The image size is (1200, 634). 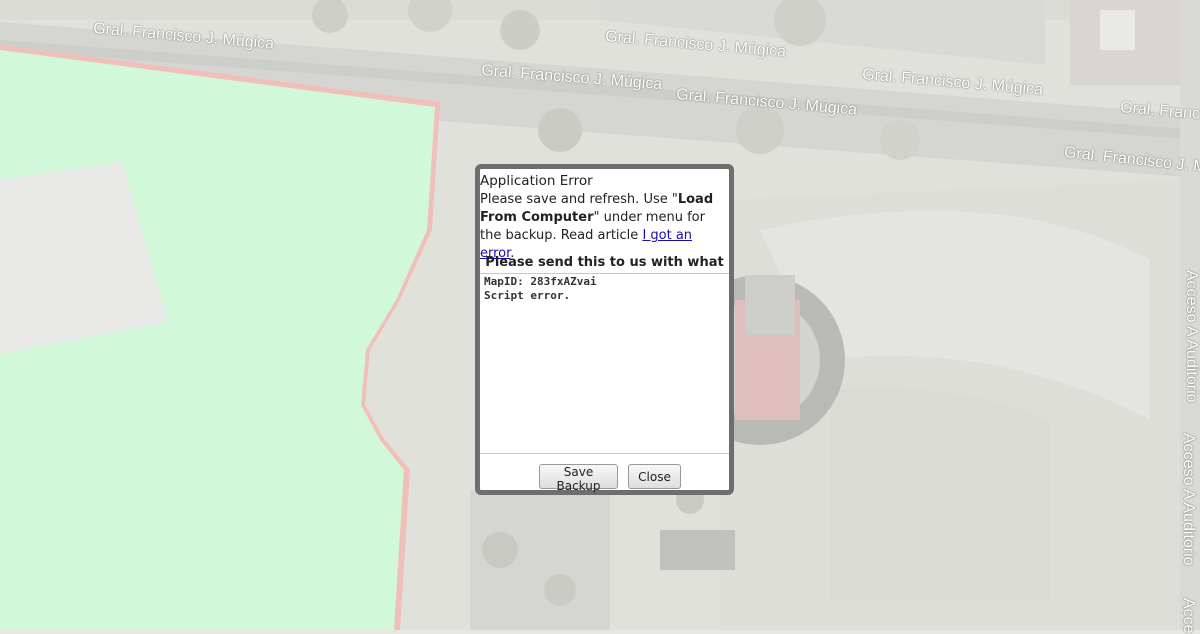 What do you see at coordinates (578, 478) in the screenshot?
I see `save-backup-button: Save Backup` at bounding box center [578, 478].